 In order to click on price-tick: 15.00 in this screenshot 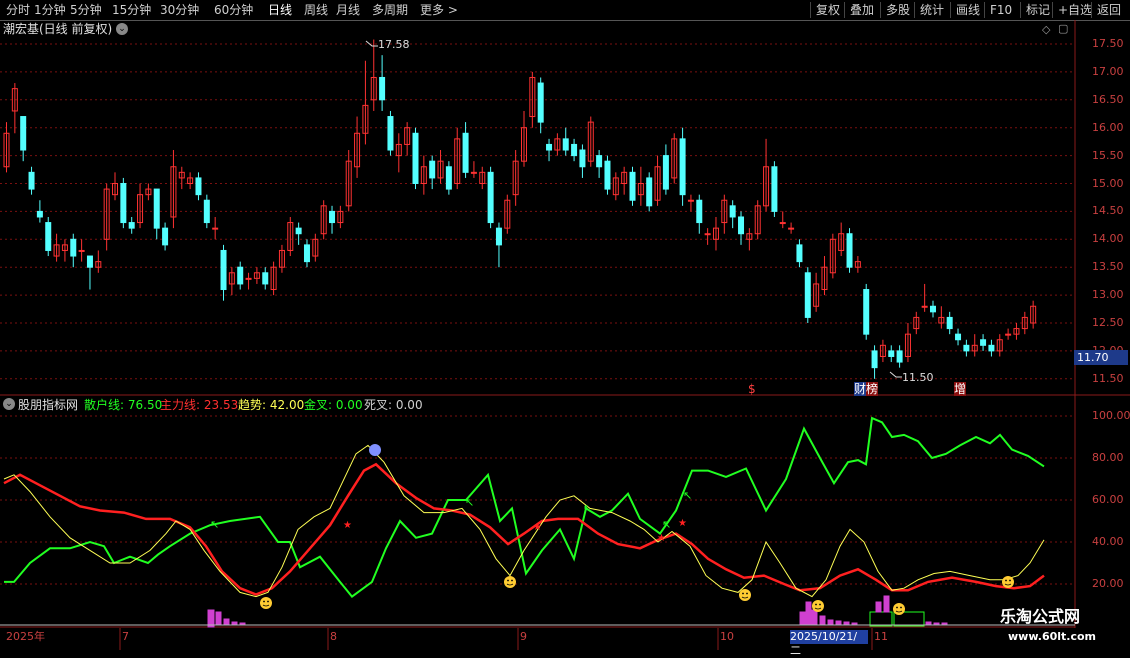, I will do `click(1108, 183)`.